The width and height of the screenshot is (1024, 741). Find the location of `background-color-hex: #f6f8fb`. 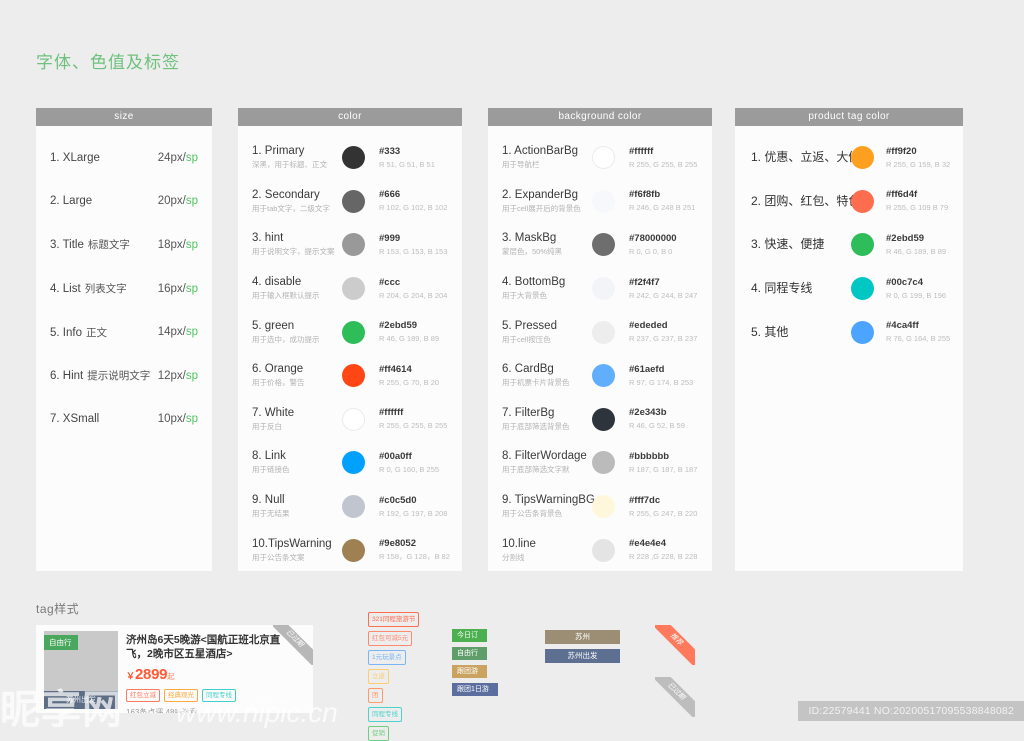

background-color-hex: #f6f8fb is located at coordinates (645, 195).